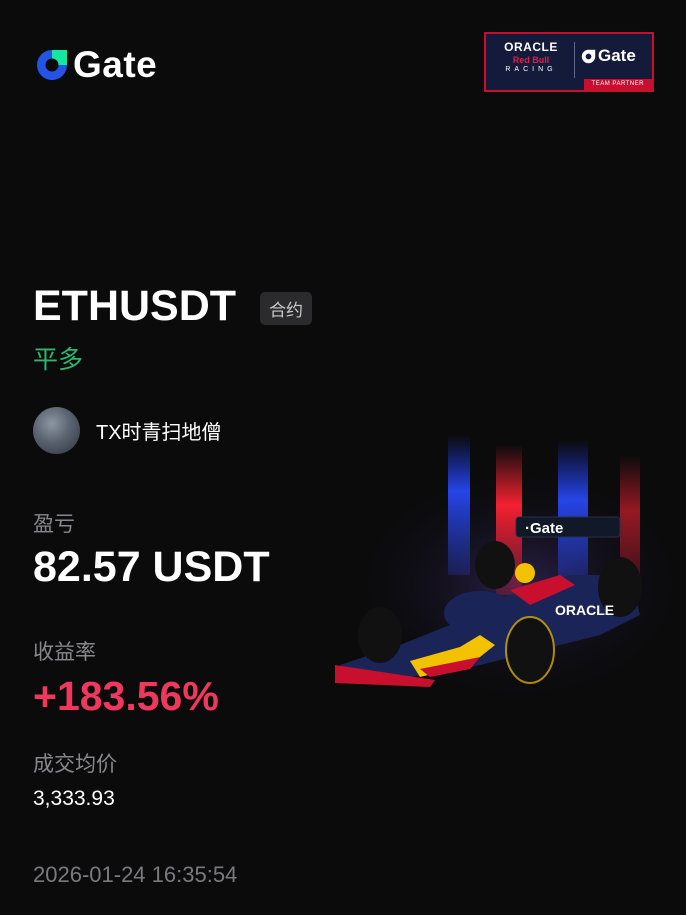  What do you see at coordinates (75, 764) in the screenshot?
I see `avg-price-label: 成交均价` at bounding box center [75, 764].